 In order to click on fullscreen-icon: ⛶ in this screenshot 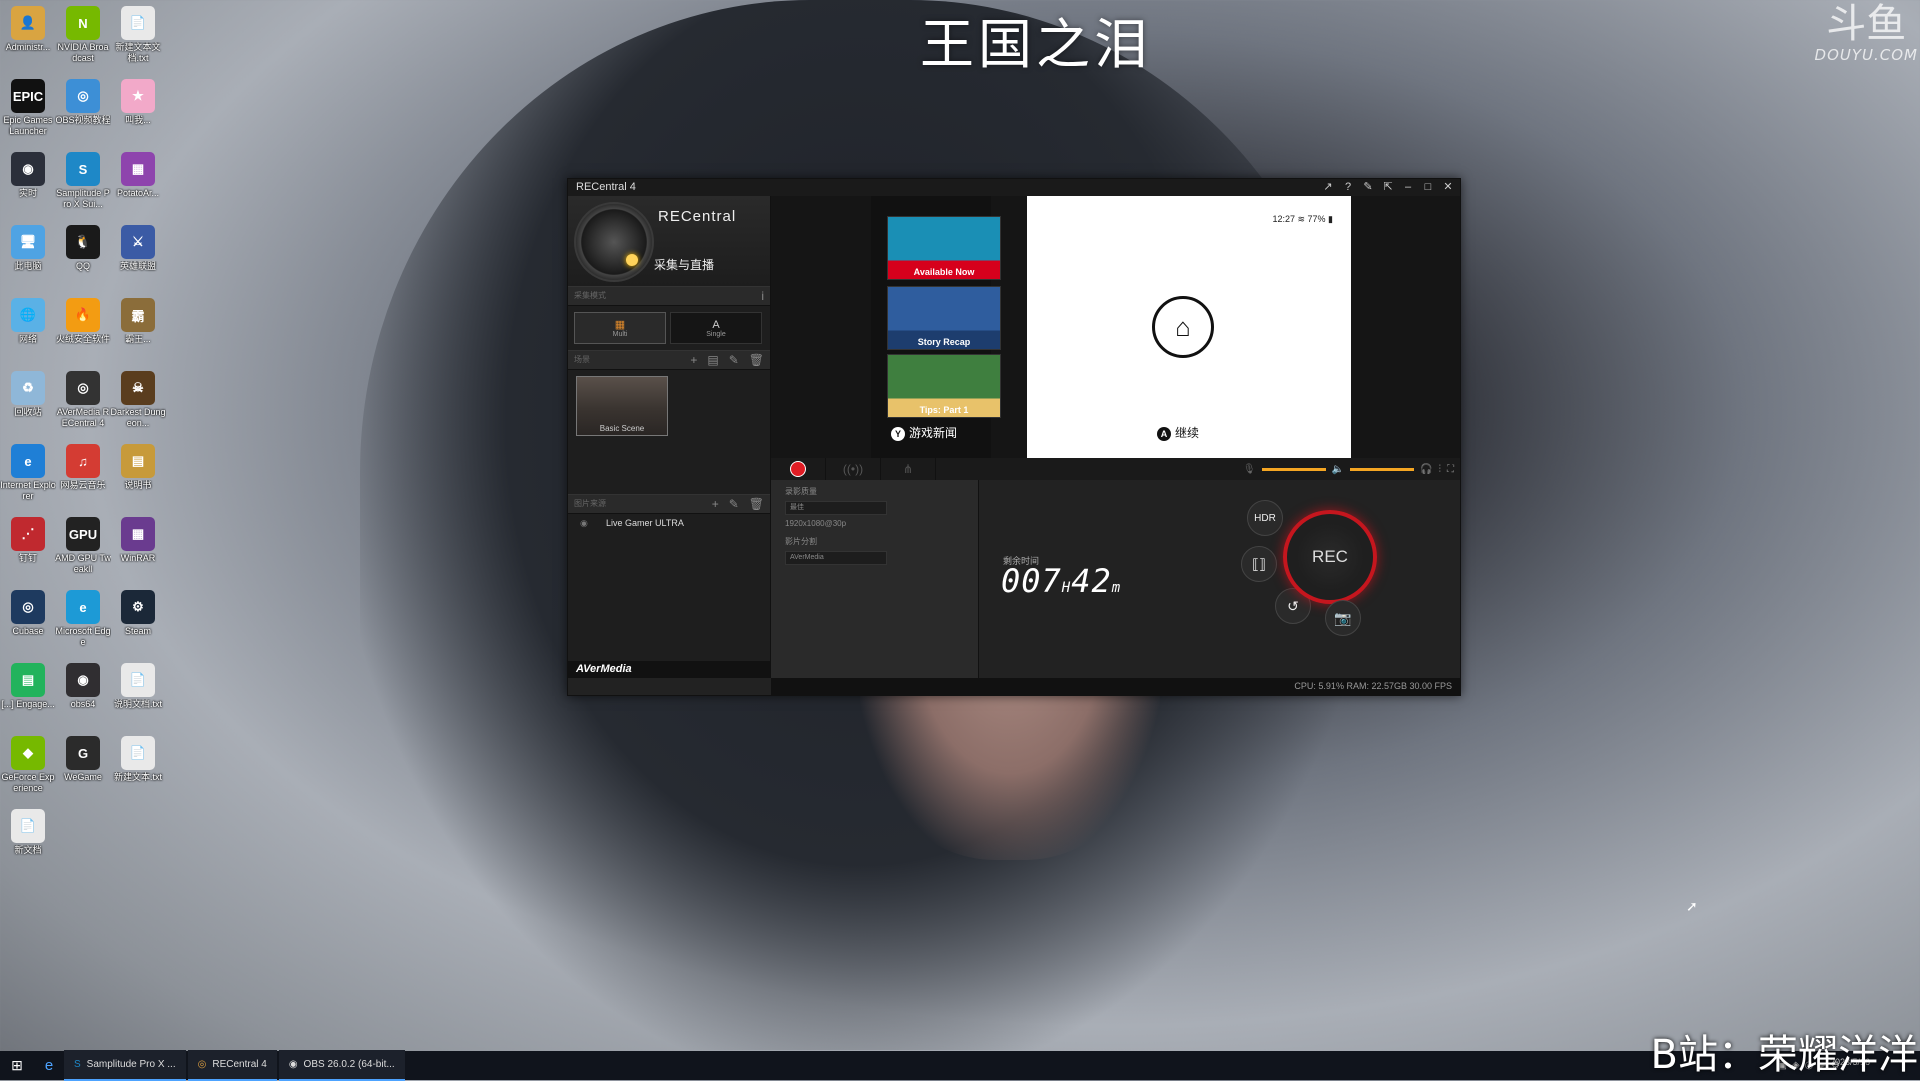, I will do `click(1450, 469)`.